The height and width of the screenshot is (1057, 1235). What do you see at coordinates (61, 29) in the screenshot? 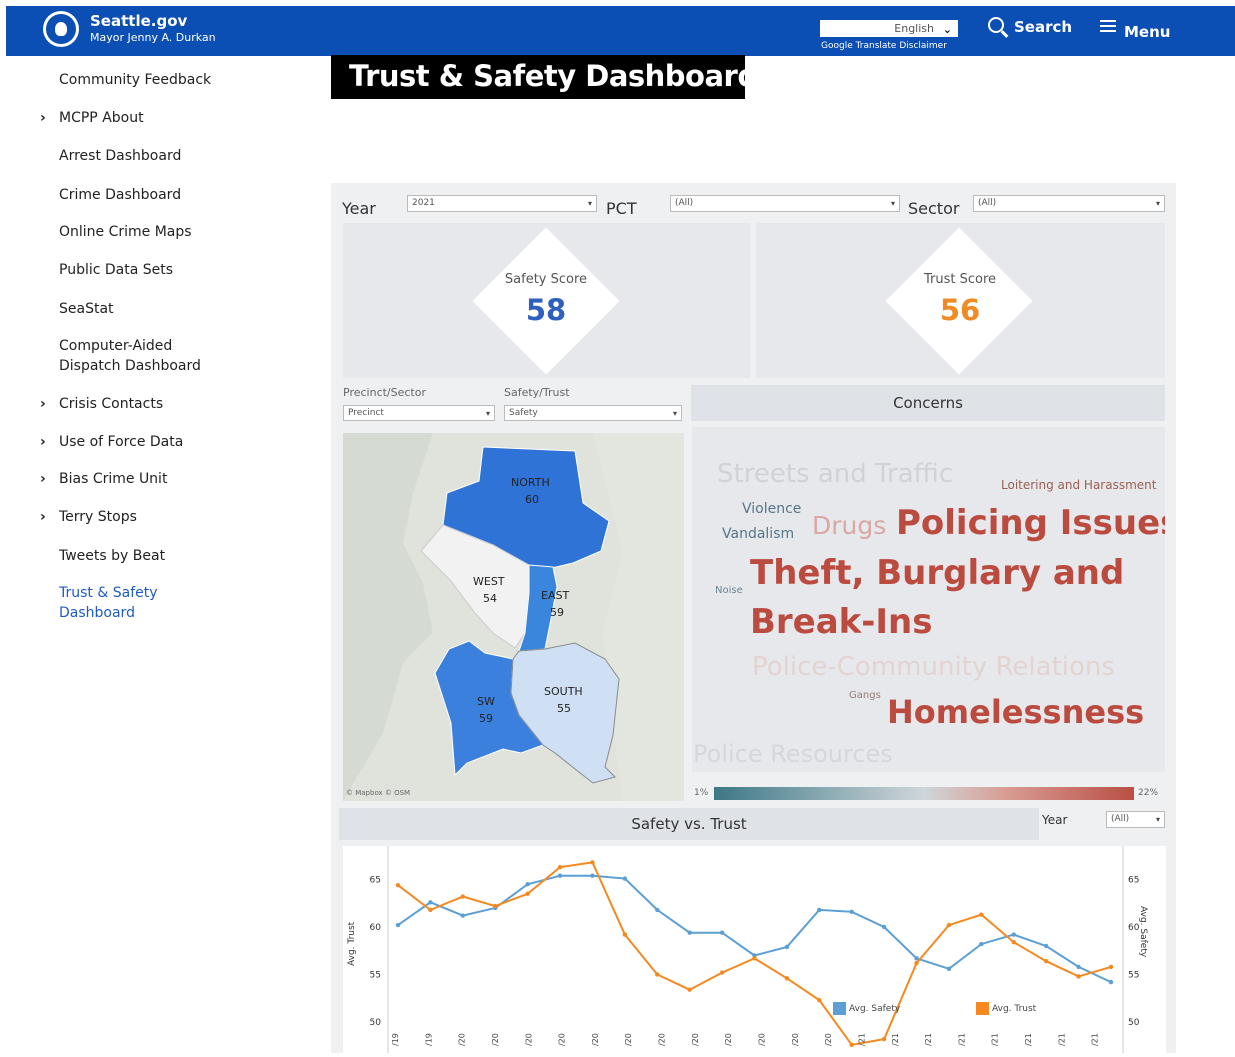
I see `seattle-seal-icon` at bounding box center [61, 29].